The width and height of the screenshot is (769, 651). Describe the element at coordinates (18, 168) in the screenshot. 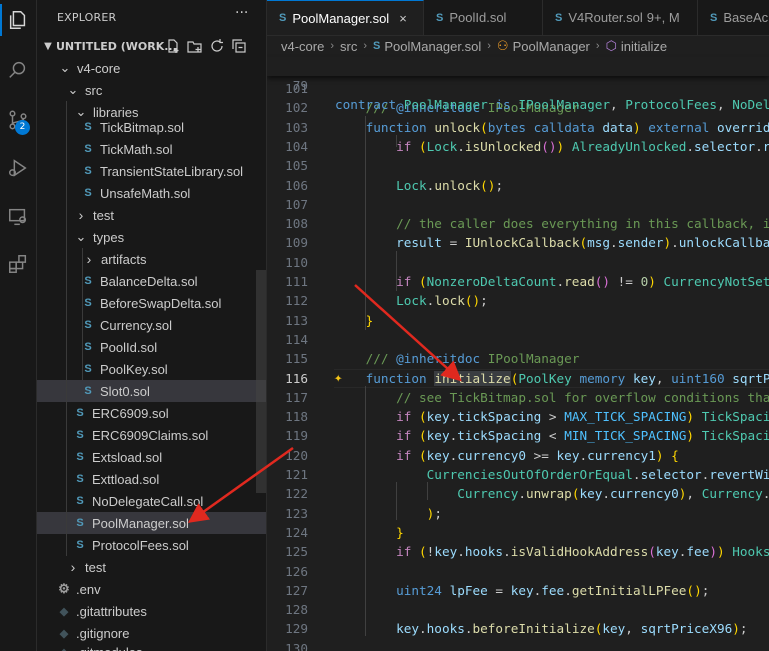

I see `run-debug-icon` at that location.